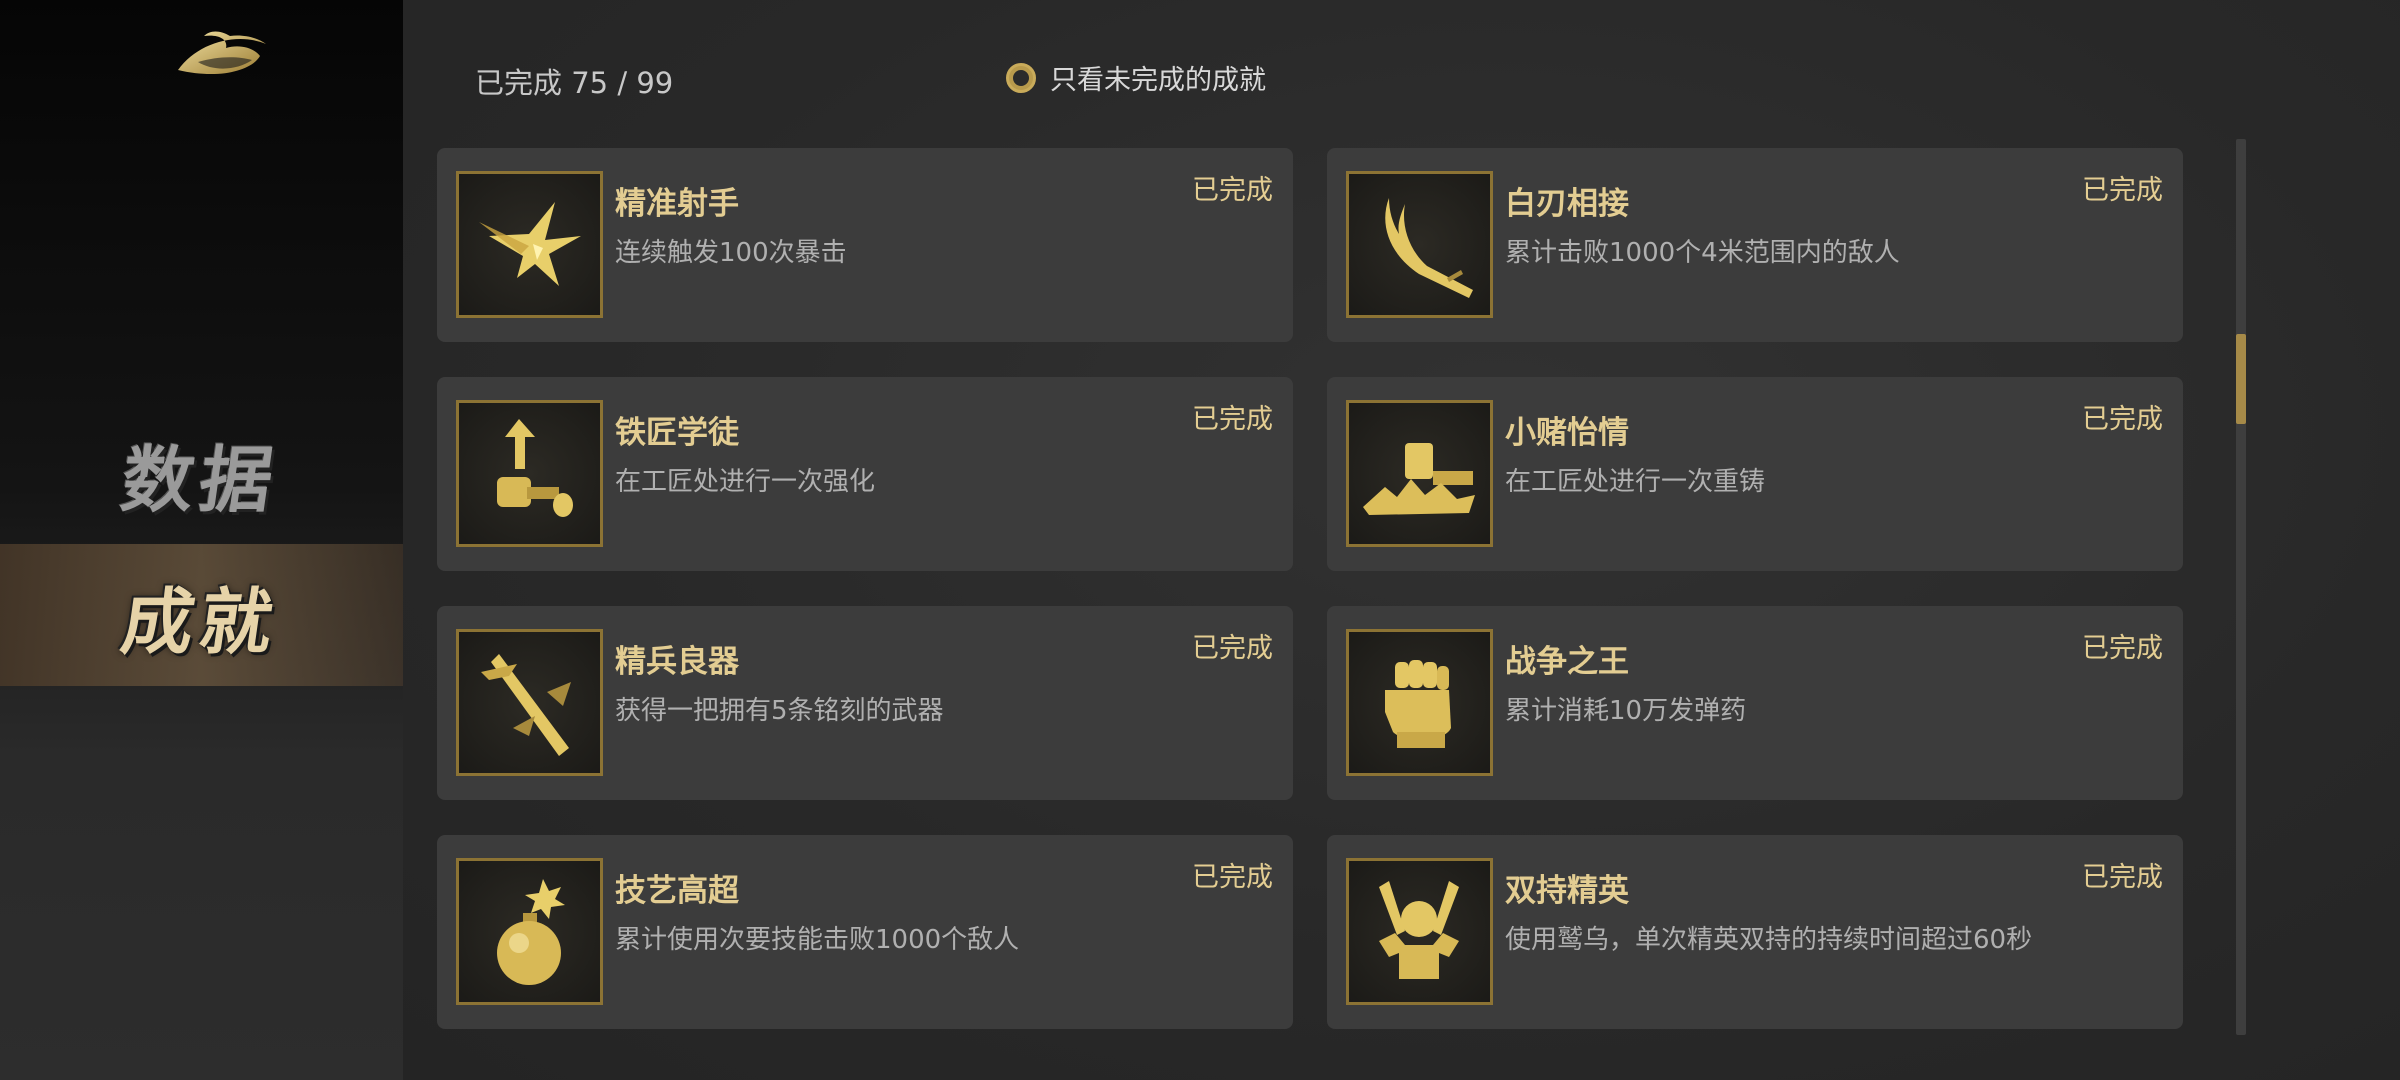 The image size is (2400, 1080). What do you see at coordinates (2241, 587) in the screenshot?
I see `scrollbar` at bounding box center [2241, 587].